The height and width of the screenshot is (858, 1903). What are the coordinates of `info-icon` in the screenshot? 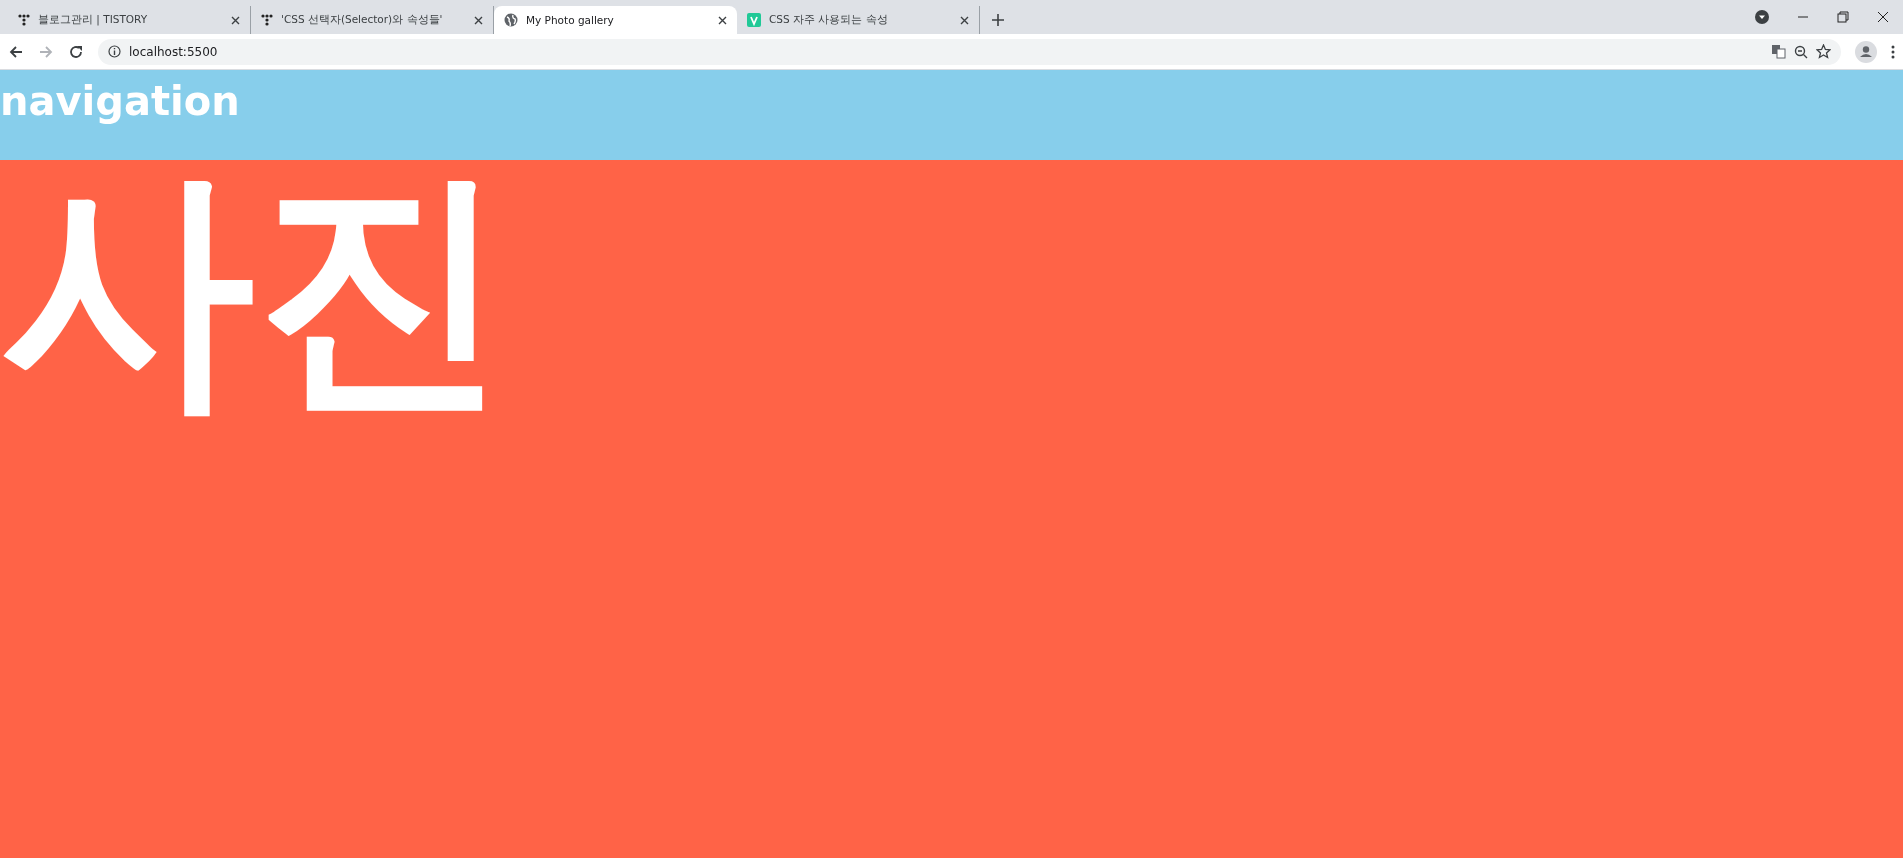 It's located at (114, 51).